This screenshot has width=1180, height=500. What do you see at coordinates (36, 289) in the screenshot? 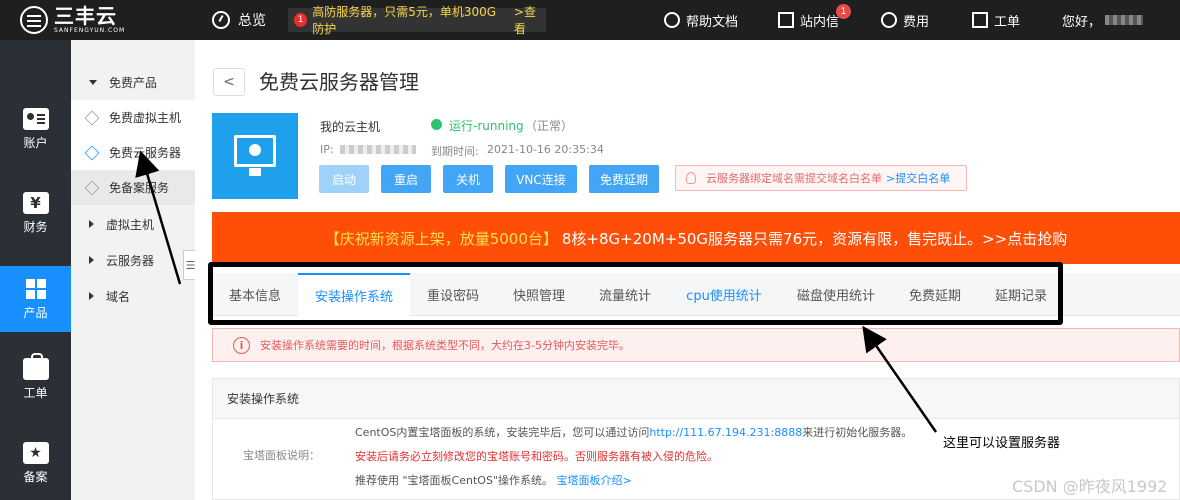
I see `grid-icon` at bounding box center [36, 289].